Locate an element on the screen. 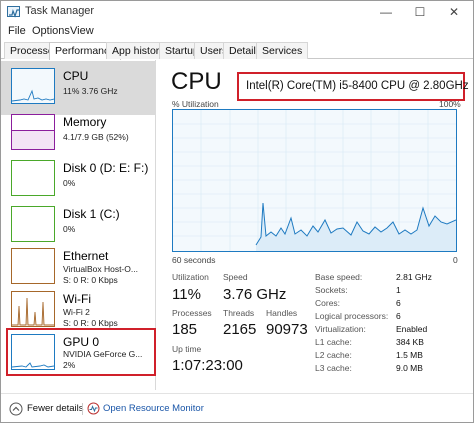 The width and height of the screenshot is (474, 423). uptime-label: Up time is located at coordinates (187, 349).